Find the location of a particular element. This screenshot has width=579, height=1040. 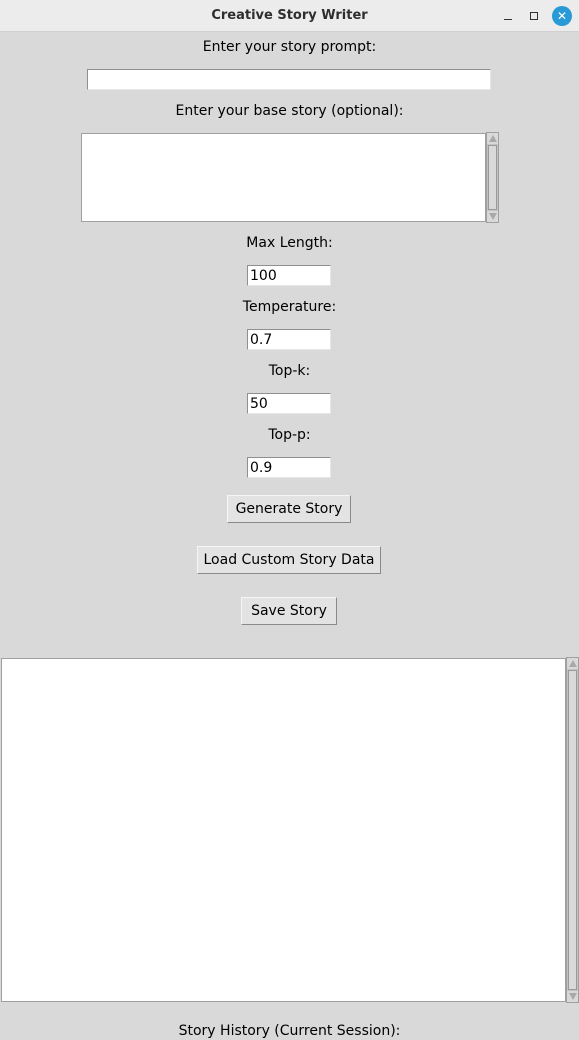

window-title: Creative Story Writer is located at coordinates (289, 15).